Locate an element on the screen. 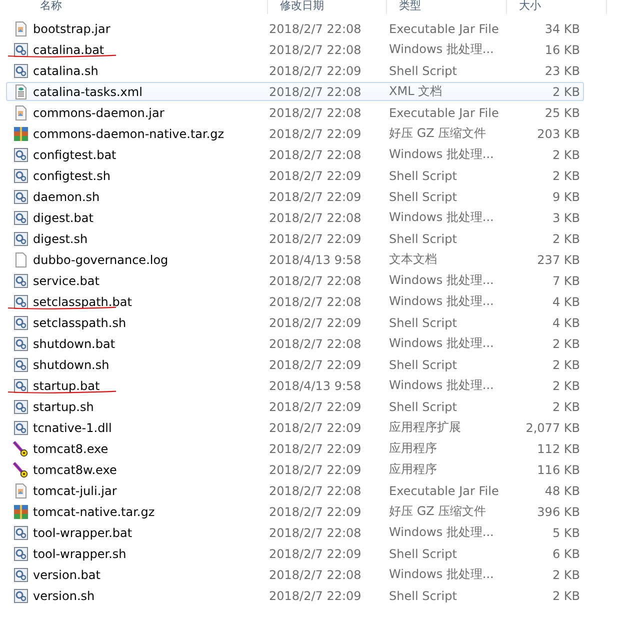 This screenshot has width=622, height=633. file-row: service.bat 2018/2/7 22:08 Windows 批处理... 7 KB is located at coordinates (295, 280).